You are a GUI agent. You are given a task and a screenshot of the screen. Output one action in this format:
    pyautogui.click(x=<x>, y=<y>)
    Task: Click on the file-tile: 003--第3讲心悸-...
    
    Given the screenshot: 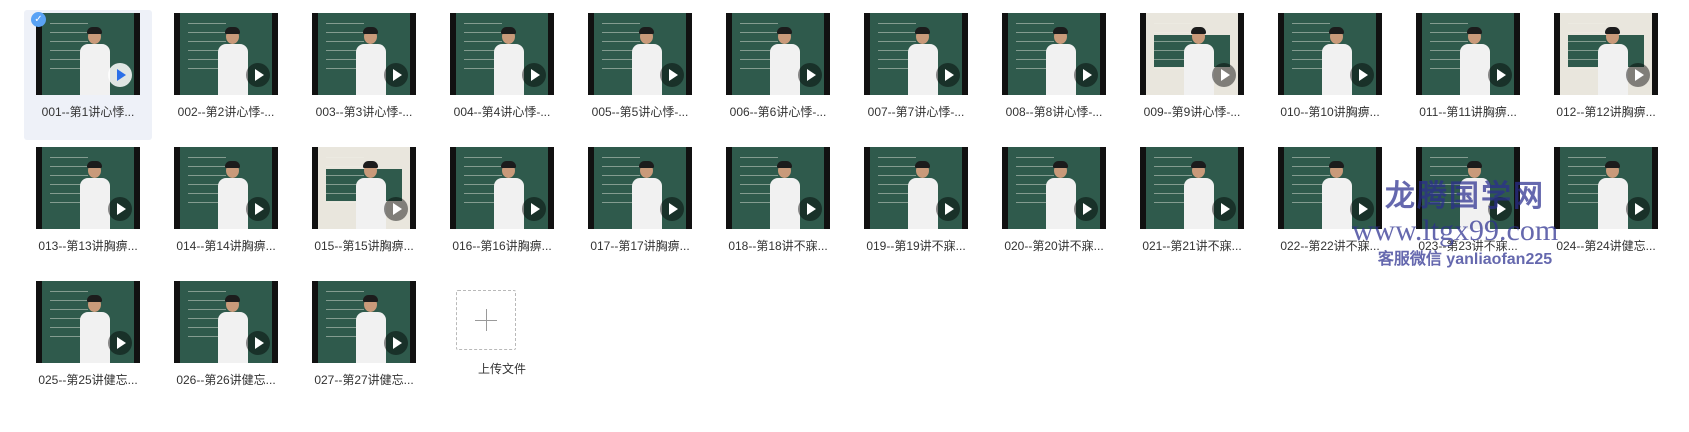 What is the action you would take?
    pyautogui.click(x=364, y=75)
    